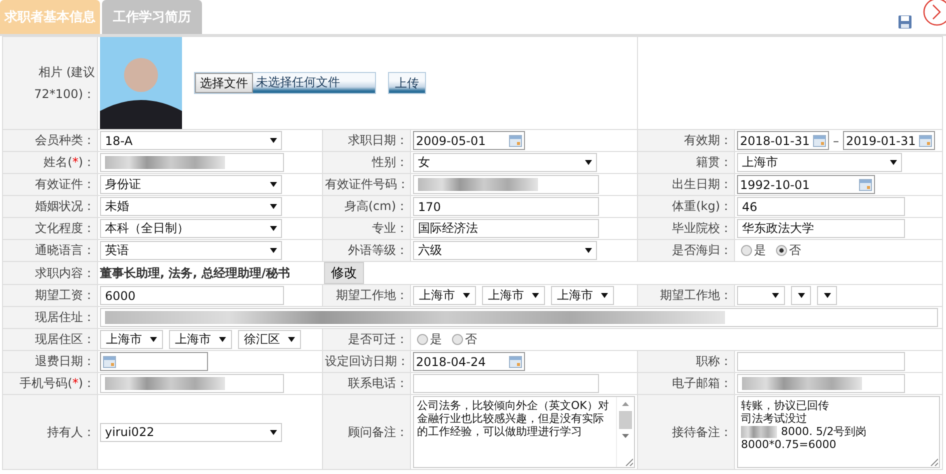 Image resolution: width=946 pixels, height=474 pixels. Describe the element at coordinates (65, 250) in the screenshot. I see `field-label: 通晓语言：` at that location.